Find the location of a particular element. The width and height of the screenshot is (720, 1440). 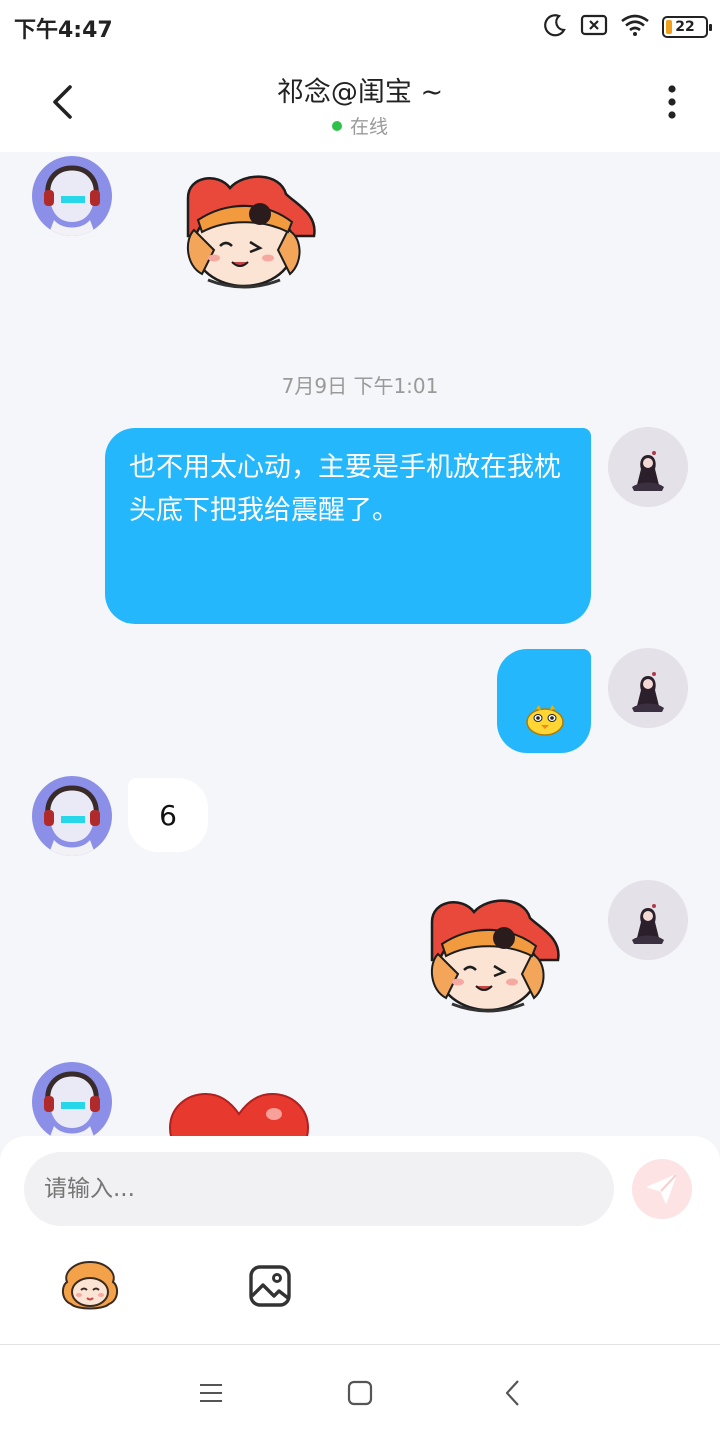

status-icons: 22 is located at coordinates (627, 27).